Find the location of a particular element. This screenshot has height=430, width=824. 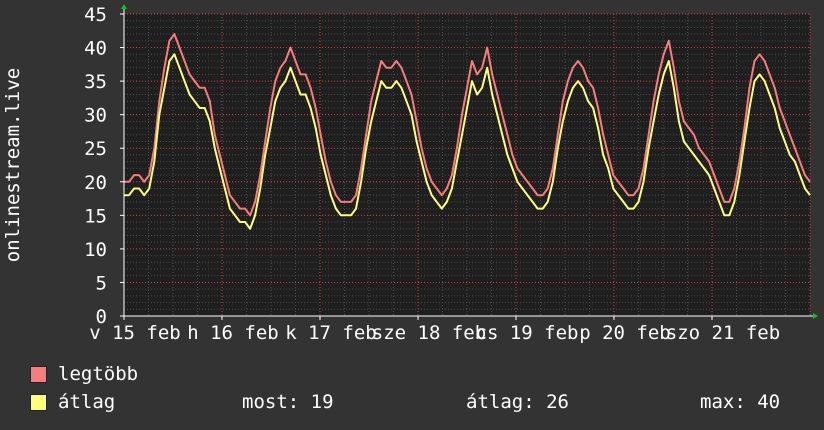

x-tick-label: cs 19 feb is located at coordinates (527, 333).